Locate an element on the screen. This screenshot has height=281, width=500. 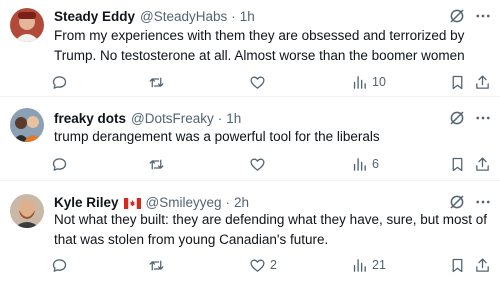
username: @Smileyyeg is located at coordinates (184, 202).